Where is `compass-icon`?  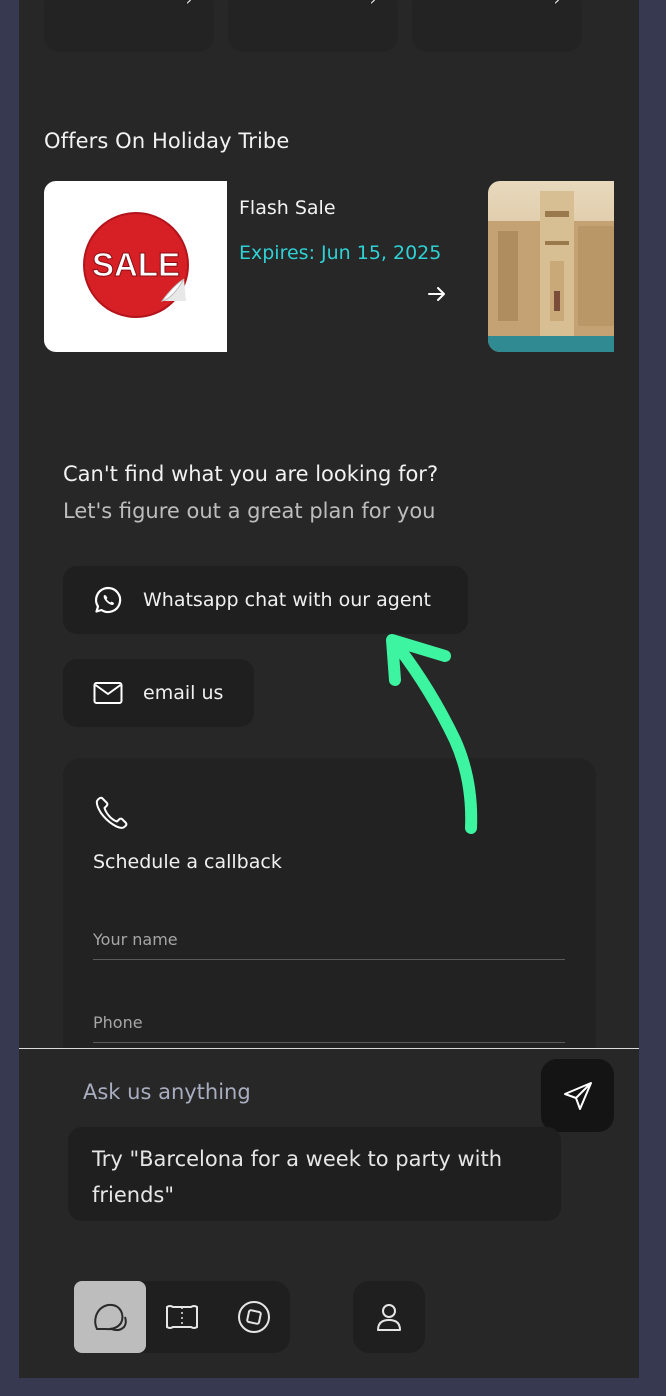 compass-icon is located at coordinates (254, 1317).